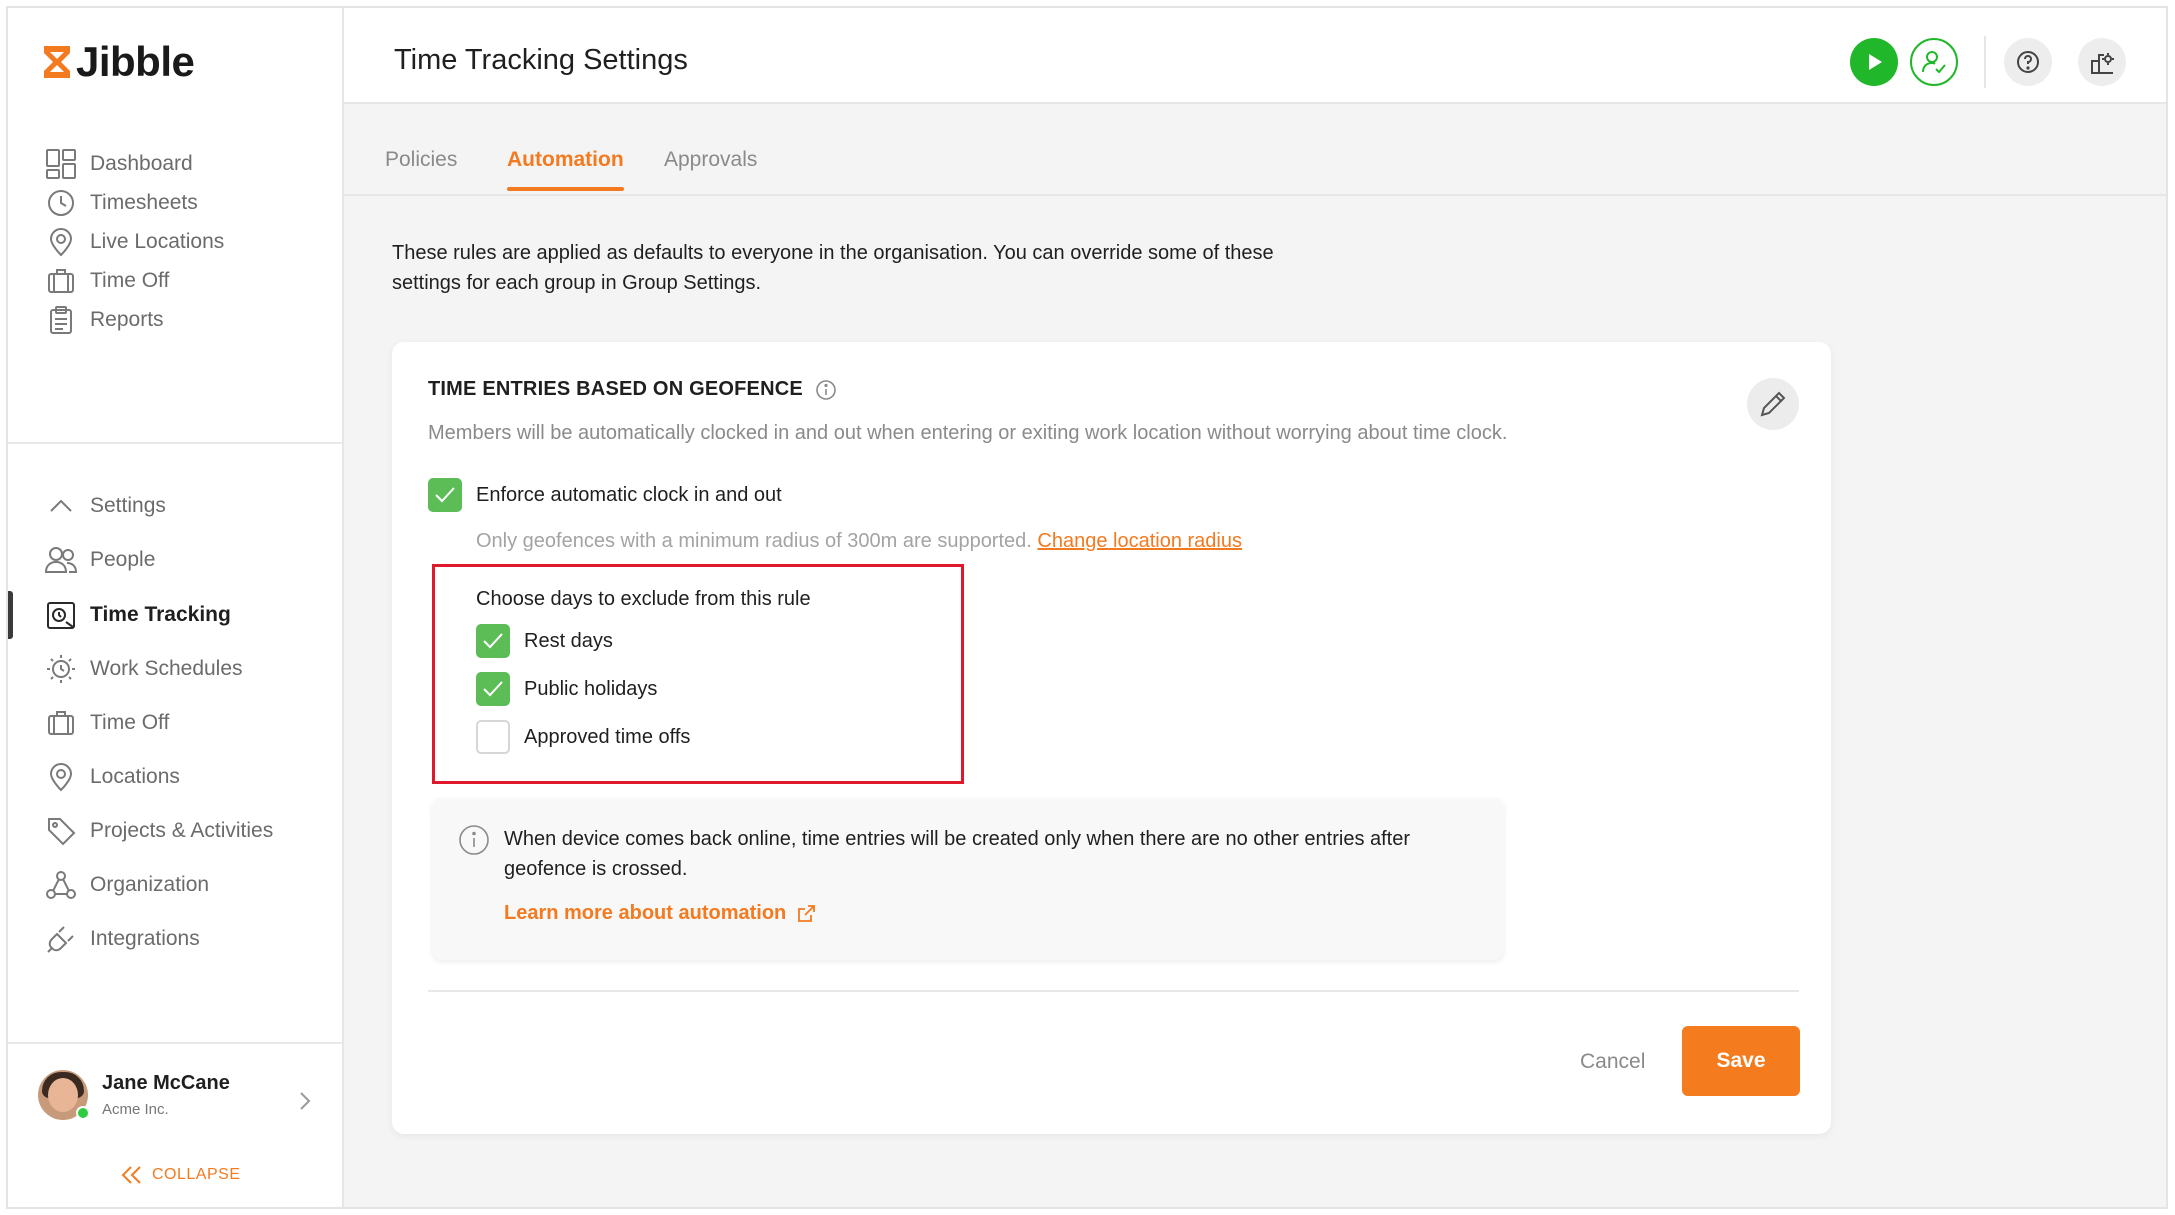 The image size is (2175, 1215). I want to click on sidebar-item-integrations: Integrations, so click(122, 939).